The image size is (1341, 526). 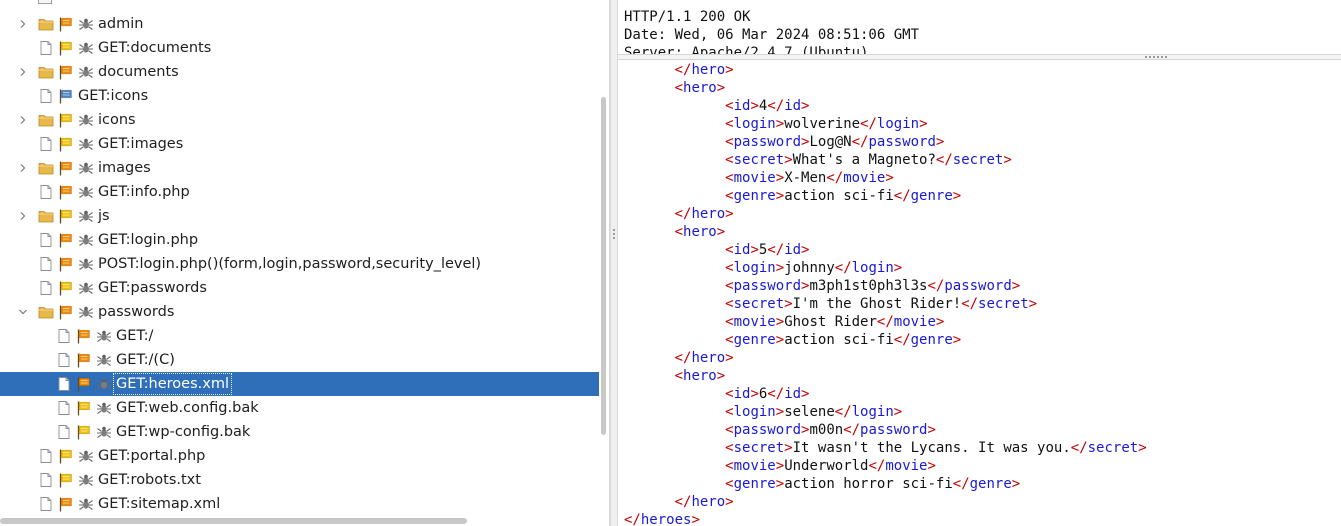 I want to click on tree-request-node: GET:/, so click(x=299, y=336).